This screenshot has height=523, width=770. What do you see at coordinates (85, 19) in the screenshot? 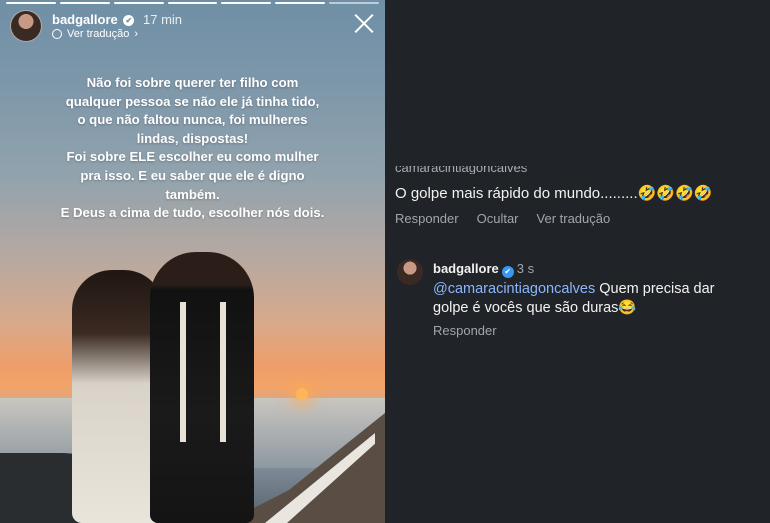
I see `story-username: badgallore` at bounding box center [85, 19].